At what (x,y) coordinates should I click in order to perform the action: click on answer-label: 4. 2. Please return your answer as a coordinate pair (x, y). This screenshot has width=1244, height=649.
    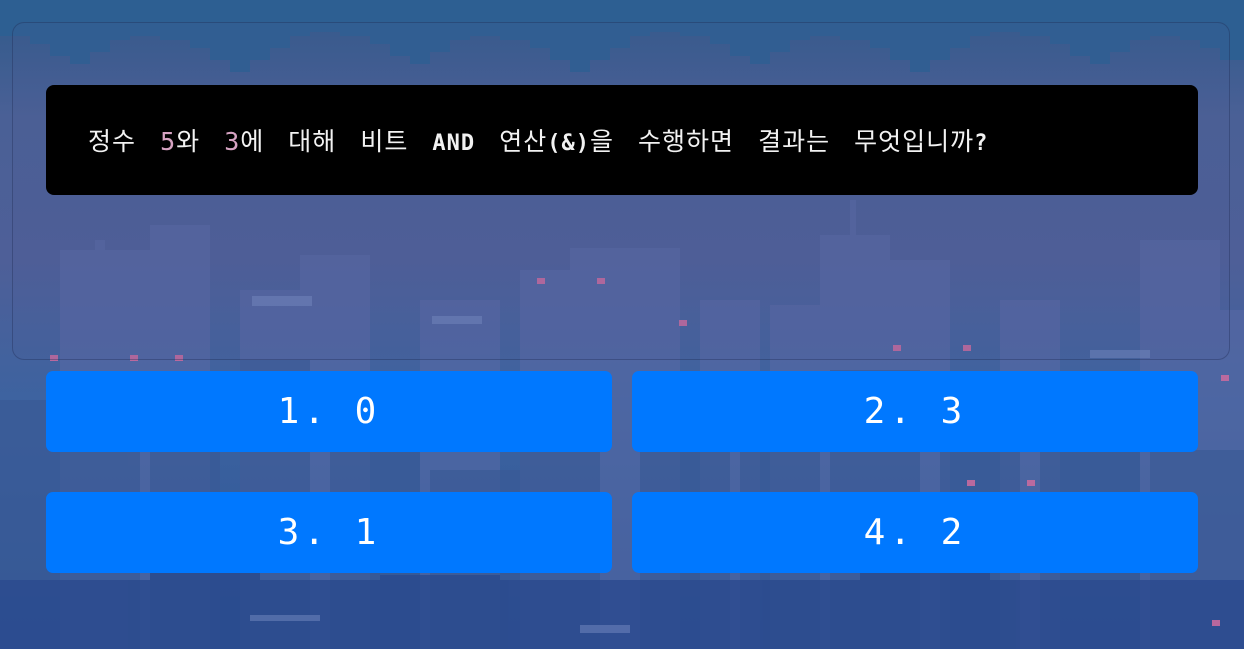
    Looking at the image, I should click on (915, 532).